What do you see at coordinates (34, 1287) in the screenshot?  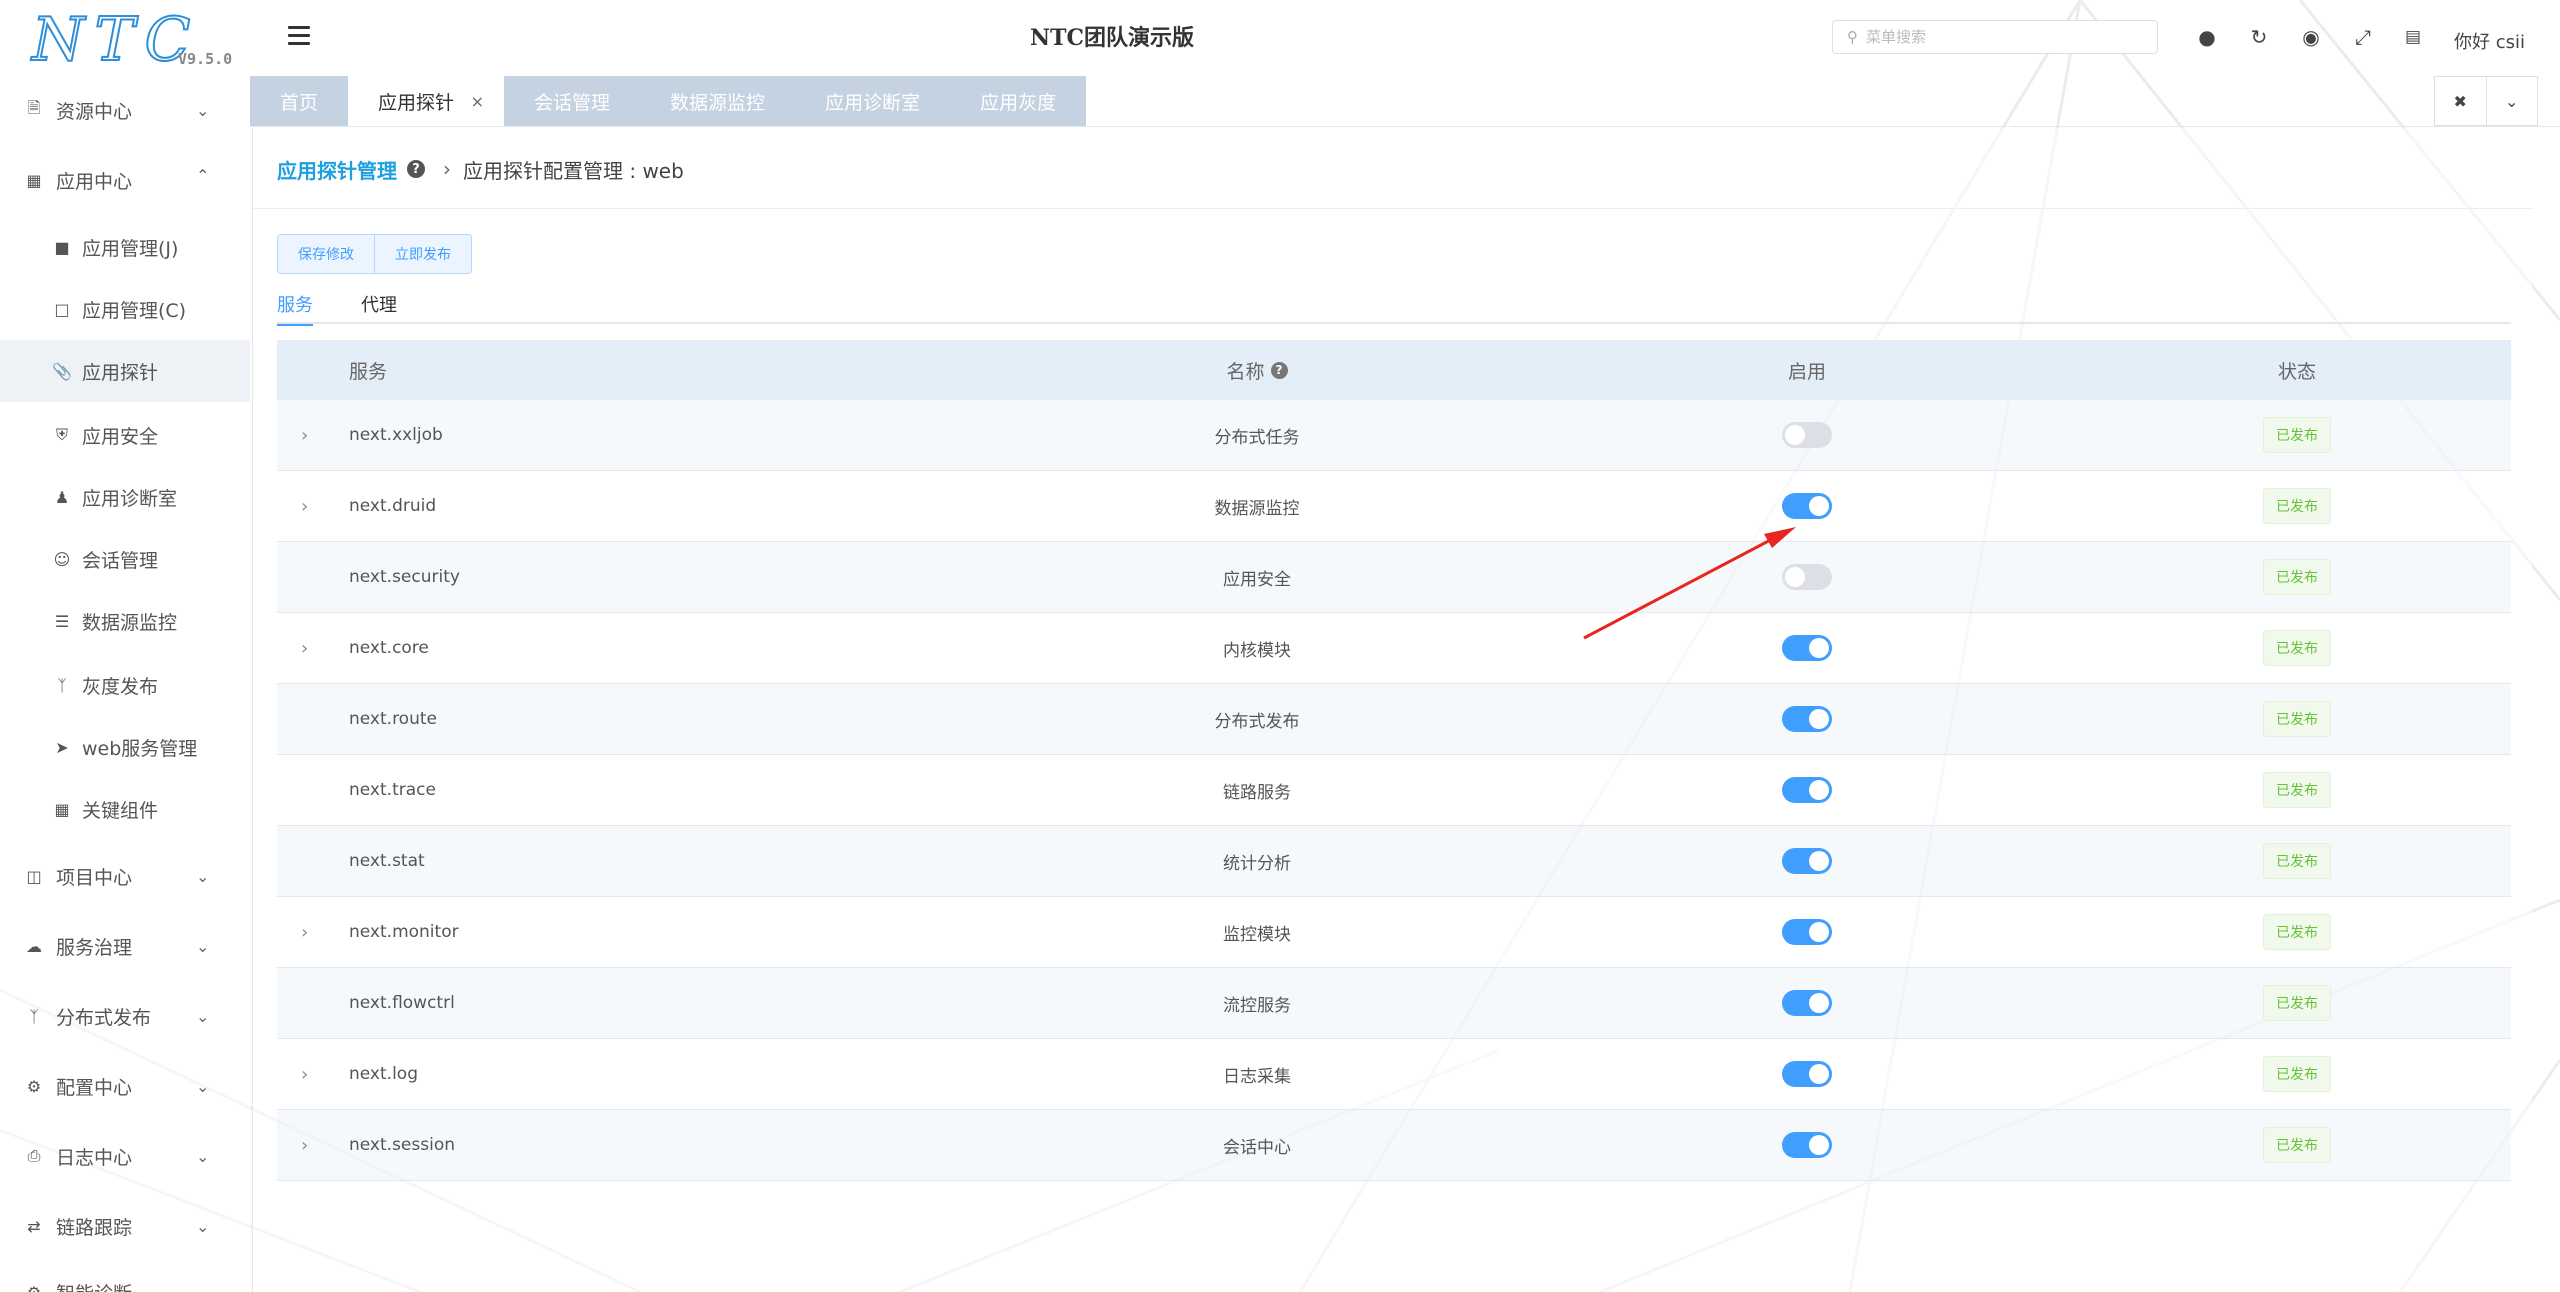 I see `diagnose-icon: ⚙` at bounding box center [34, 1287].